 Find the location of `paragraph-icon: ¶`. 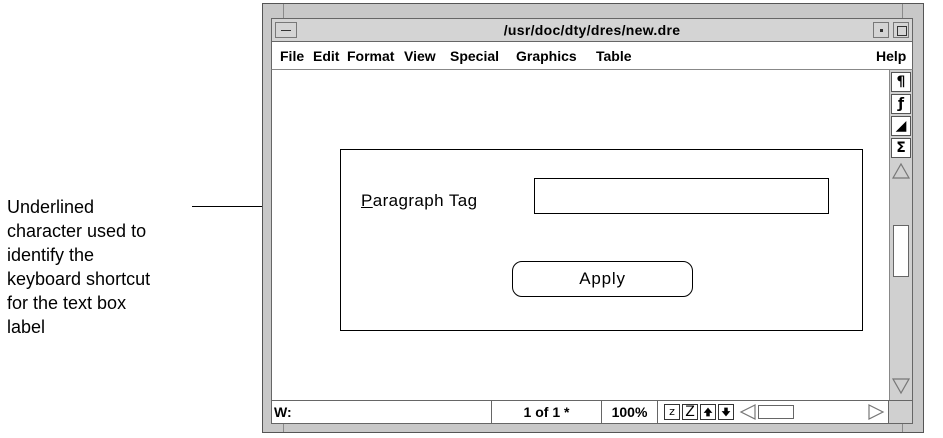

paragraph-icon: ¶ is located at coordinates (901, 82).